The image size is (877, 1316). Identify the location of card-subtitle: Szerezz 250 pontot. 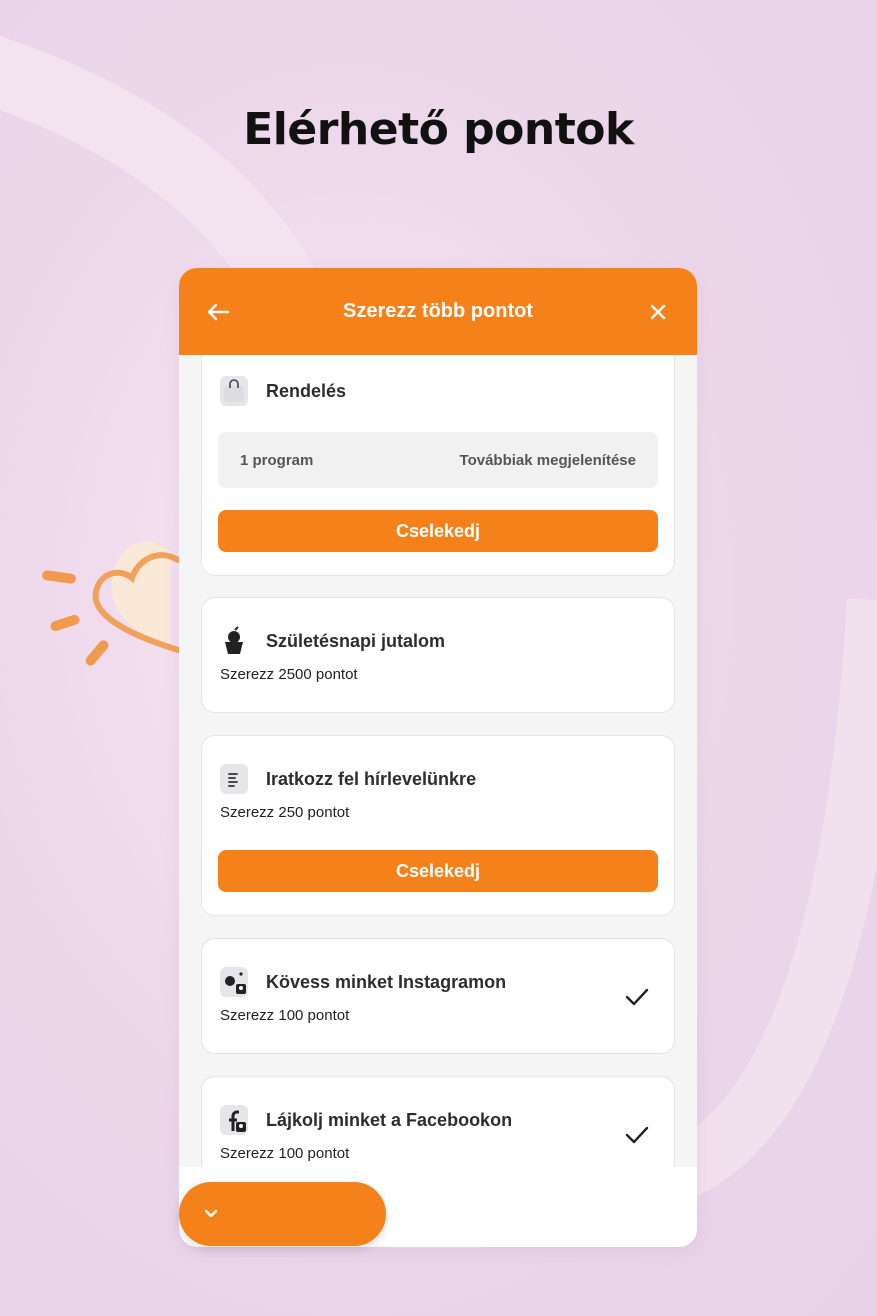
(285, 812).